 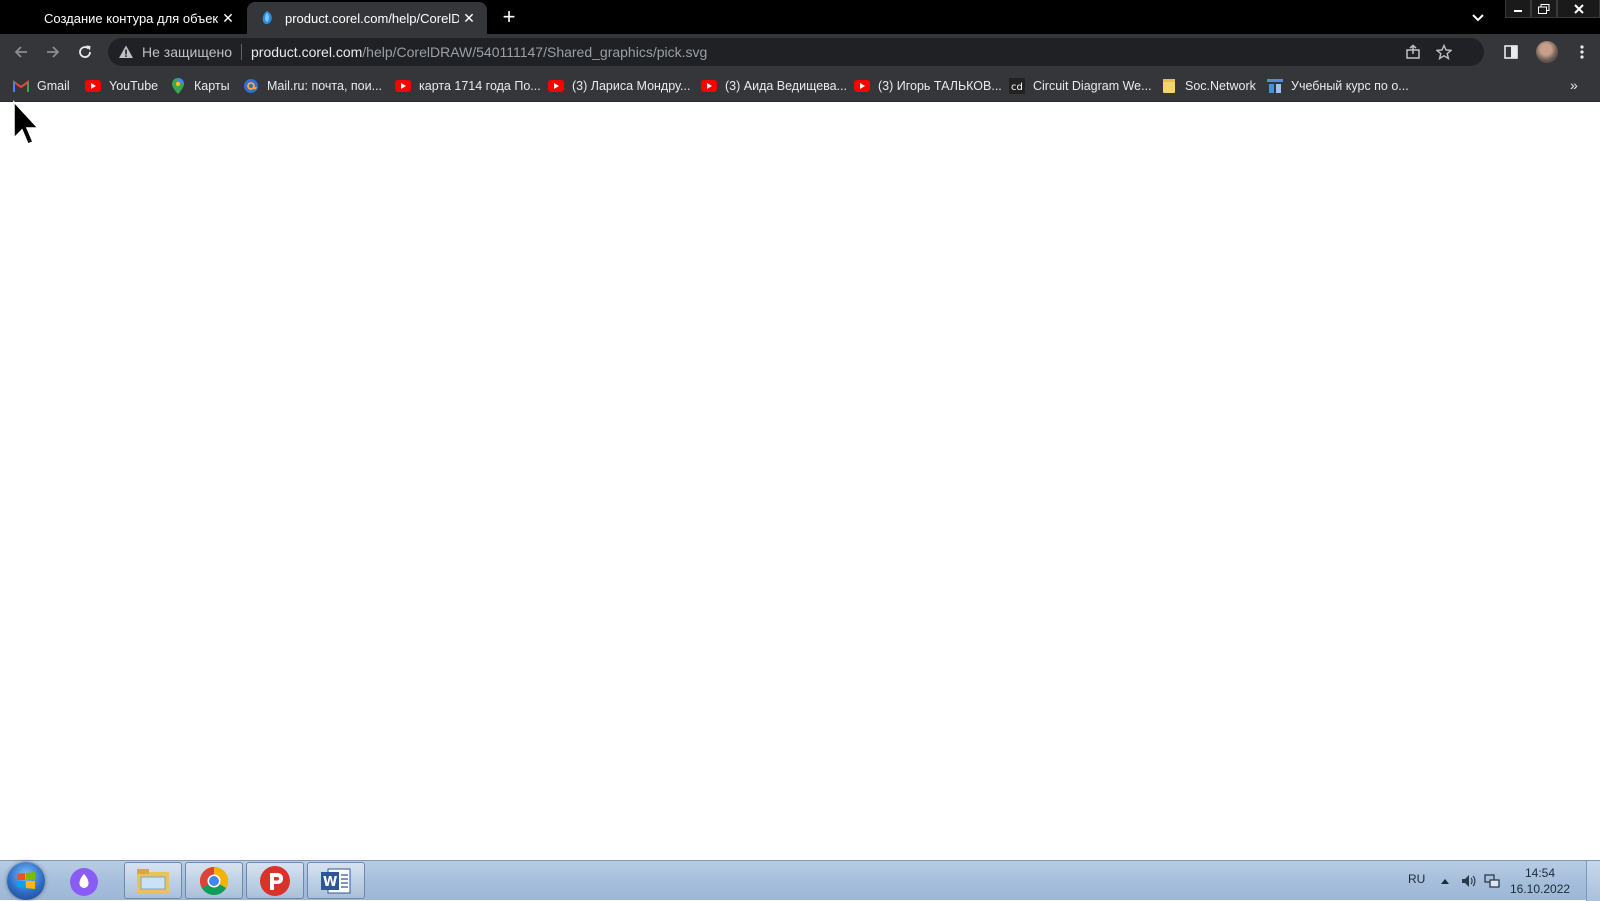 I want to click on svg-text: cd, so click(x=1017, y=87).